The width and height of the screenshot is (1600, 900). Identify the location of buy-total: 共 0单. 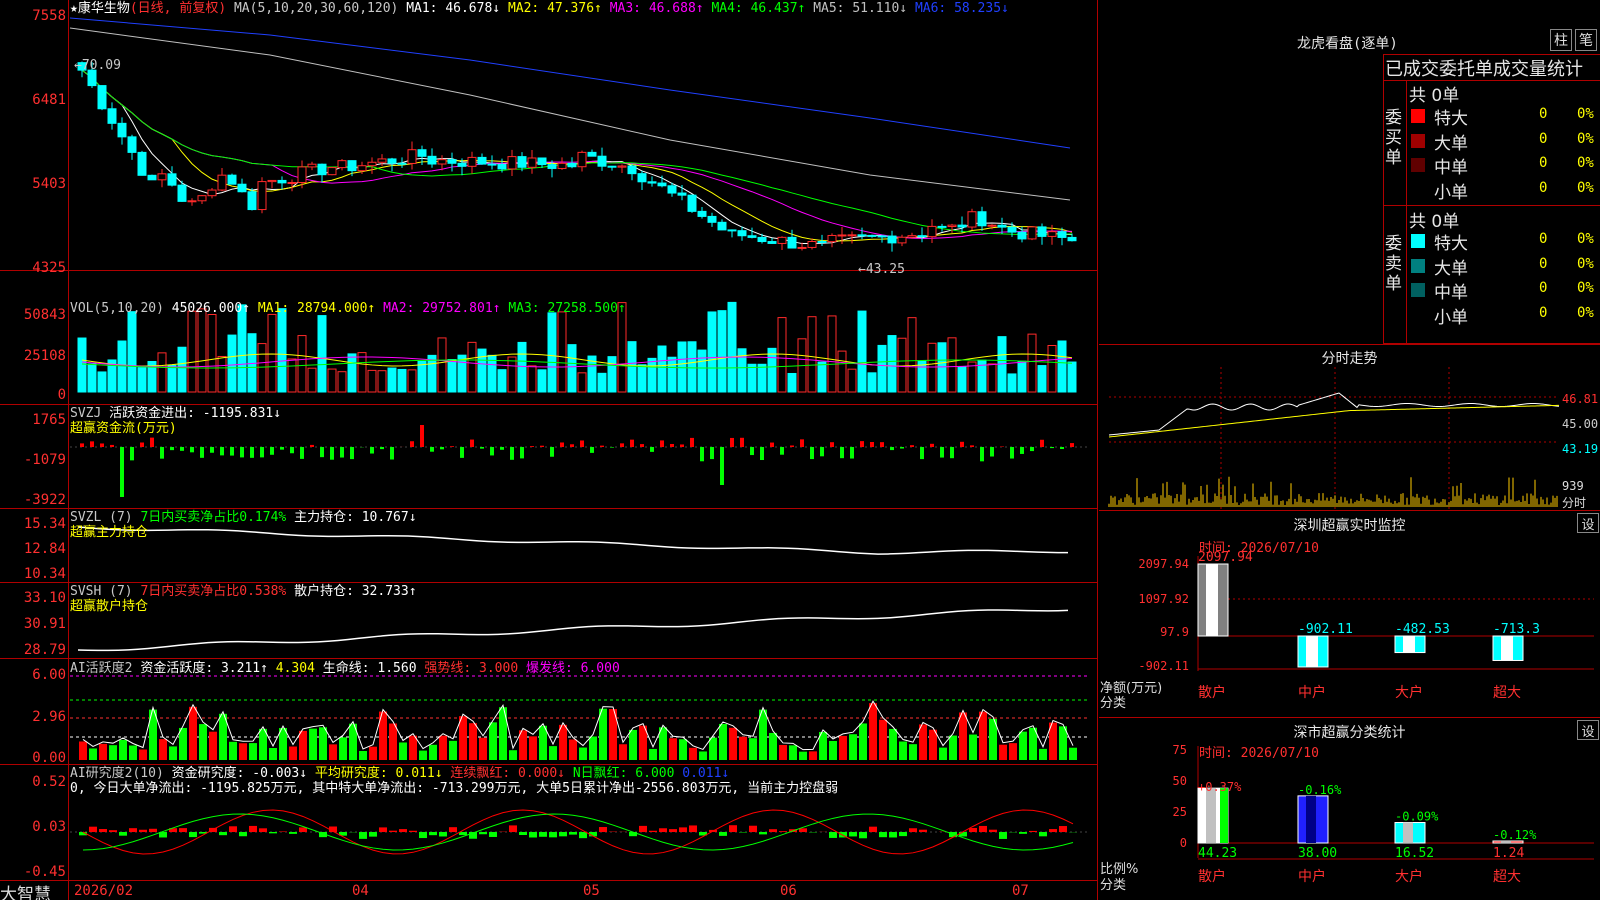
(1434, 96).